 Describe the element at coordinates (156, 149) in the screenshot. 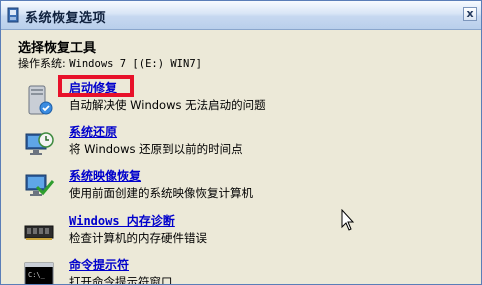

I see `system-restore-description: 将 Windows 还原到以前的时间点` at that location.